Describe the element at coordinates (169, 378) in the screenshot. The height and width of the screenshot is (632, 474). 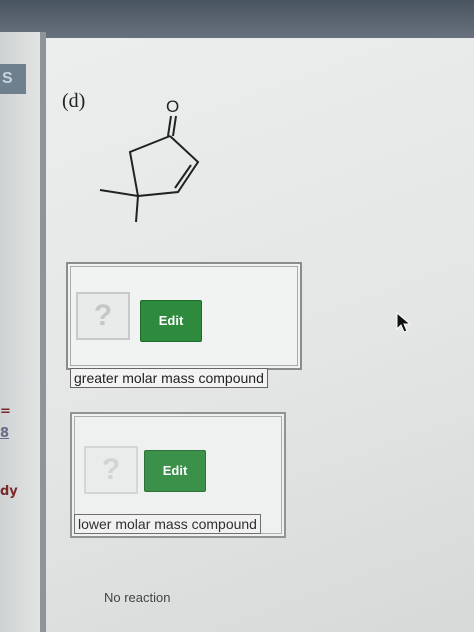
I see `greater-molar-mass-caption: greater molar mass compound` at that location.